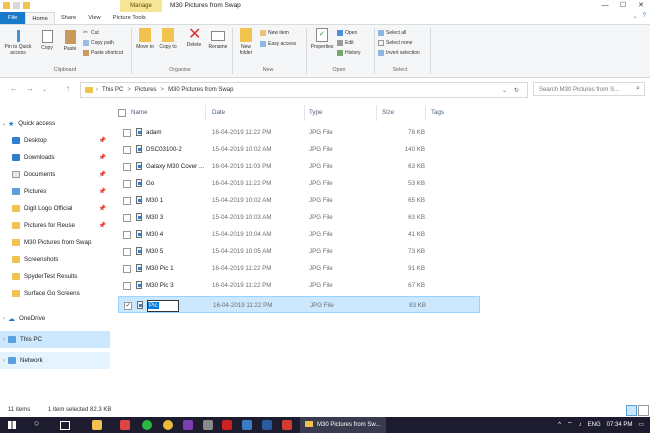 The width and height of the screenshot is (650, 433). I want to click on file-row: M30 5 15-04-2019 10:05 AM JPG File 73 KB, so click(299, 251).